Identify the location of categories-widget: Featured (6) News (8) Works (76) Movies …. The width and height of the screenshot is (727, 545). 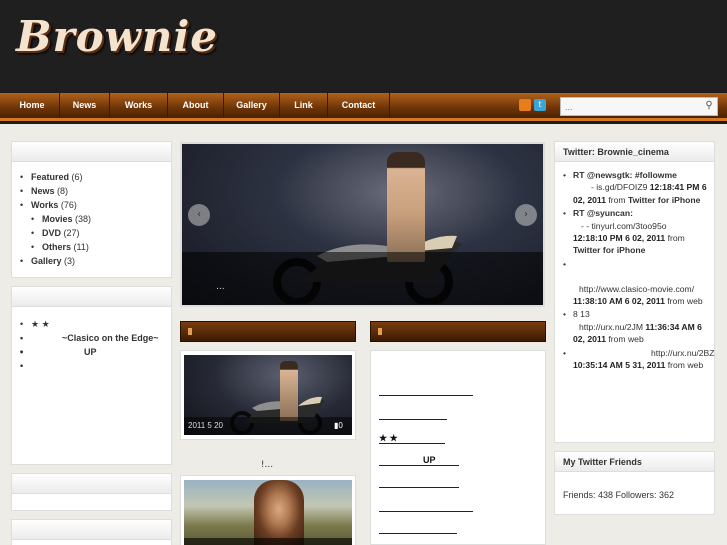
(91, 209).